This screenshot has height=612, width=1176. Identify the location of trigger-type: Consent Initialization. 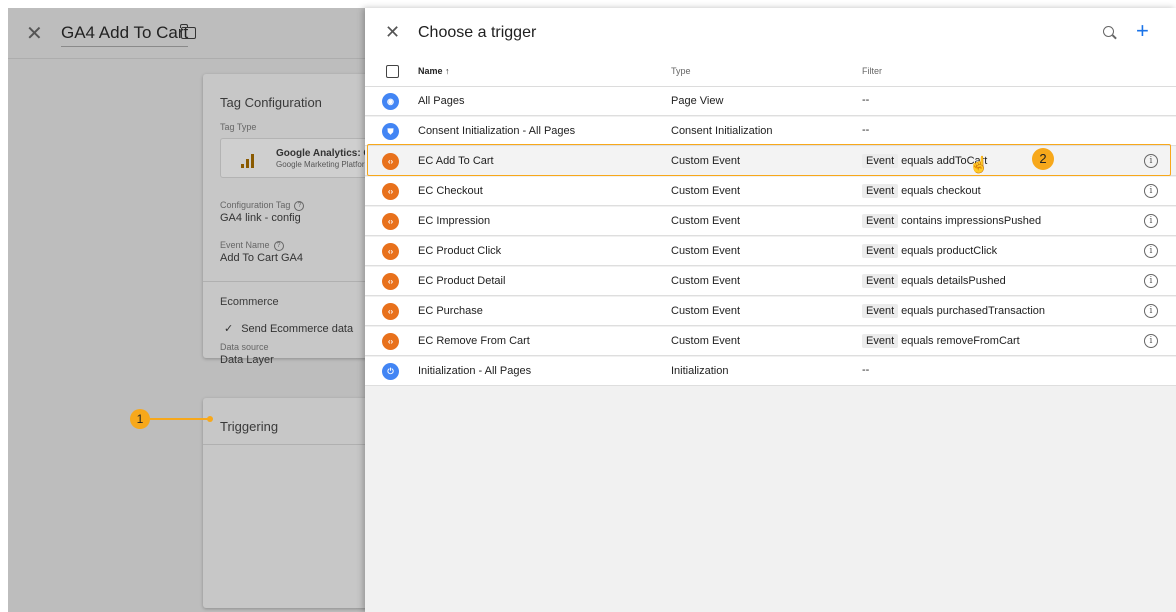
(722, 131).